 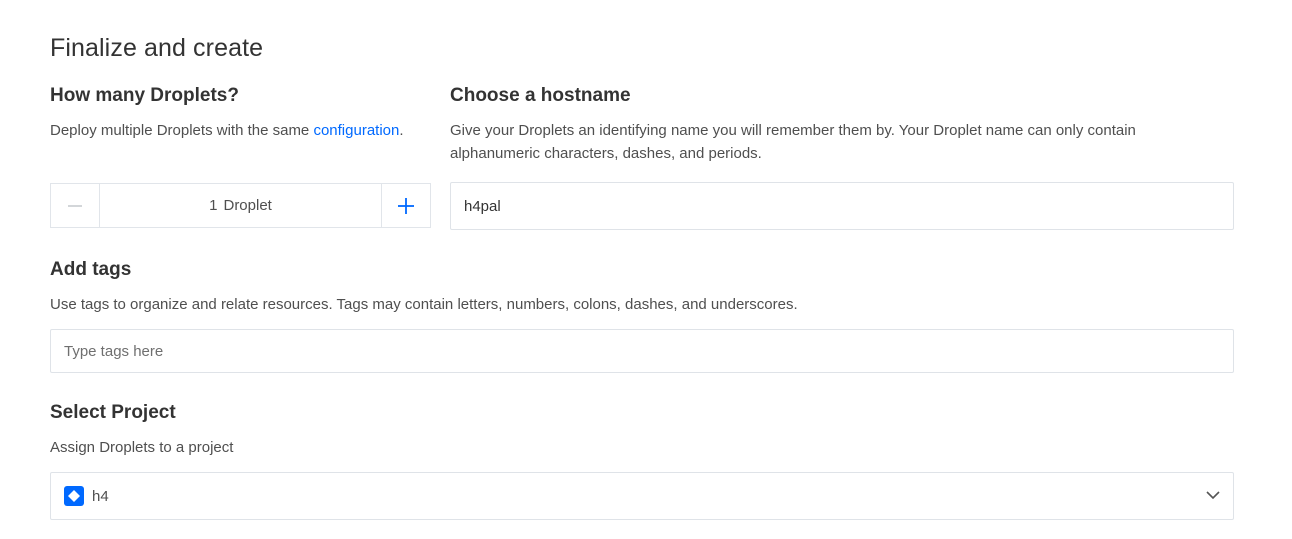 What do you see at coordinates (1213, 496) in the screenshot?
I see `chevron-down-icon` at bounding box center [1213, 496].